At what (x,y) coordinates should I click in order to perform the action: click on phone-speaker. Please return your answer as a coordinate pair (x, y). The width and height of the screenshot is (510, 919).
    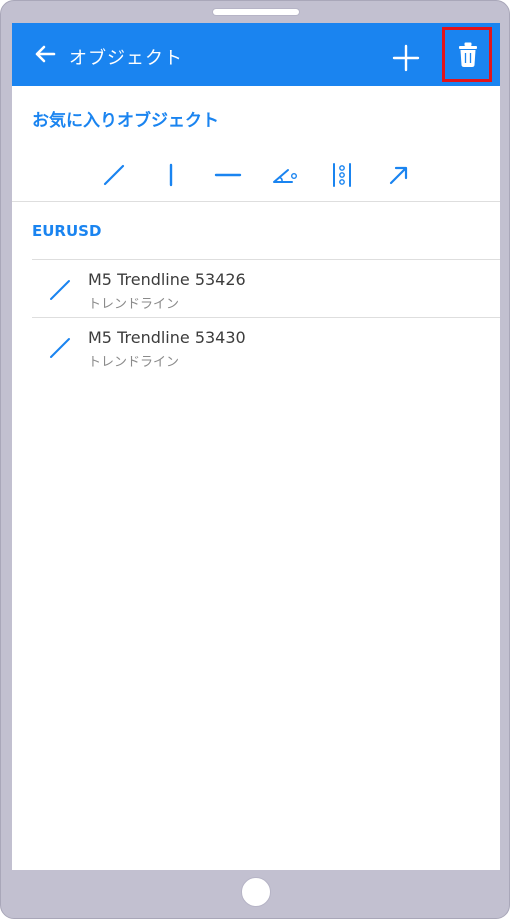
    Looking at the image, I should click on (256, 12).